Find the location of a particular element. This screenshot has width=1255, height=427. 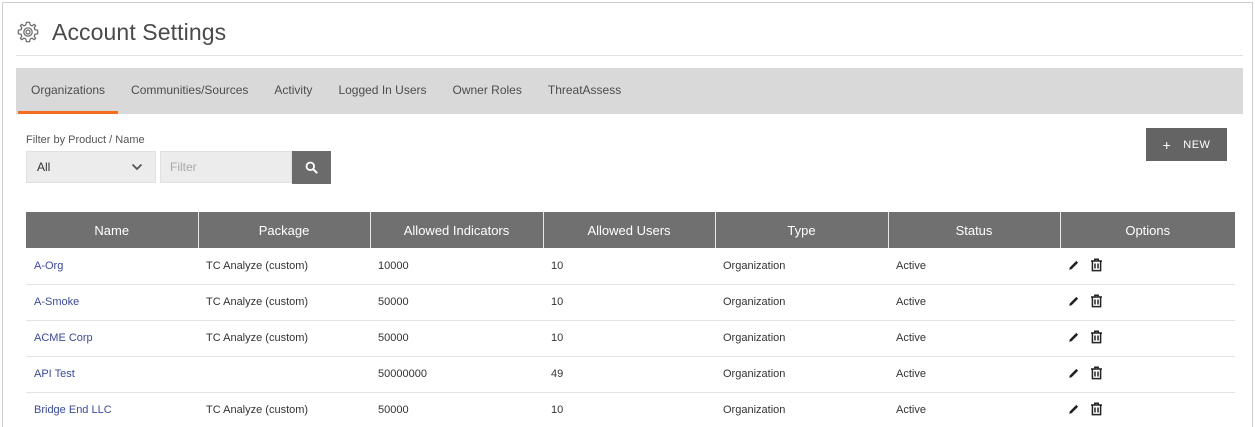

filter-label: Filter by Product / Name is located at coordinates (85, 140).